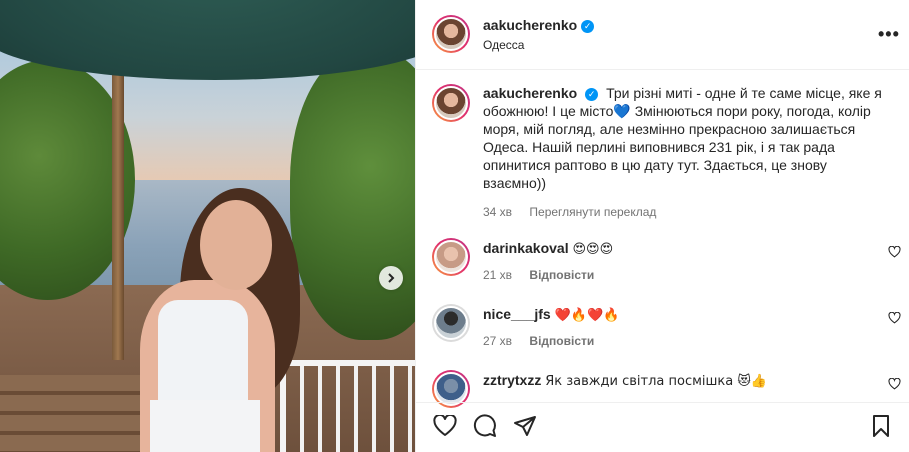  I want to click on comment-text: 😍😍😍, so click(593, 249).